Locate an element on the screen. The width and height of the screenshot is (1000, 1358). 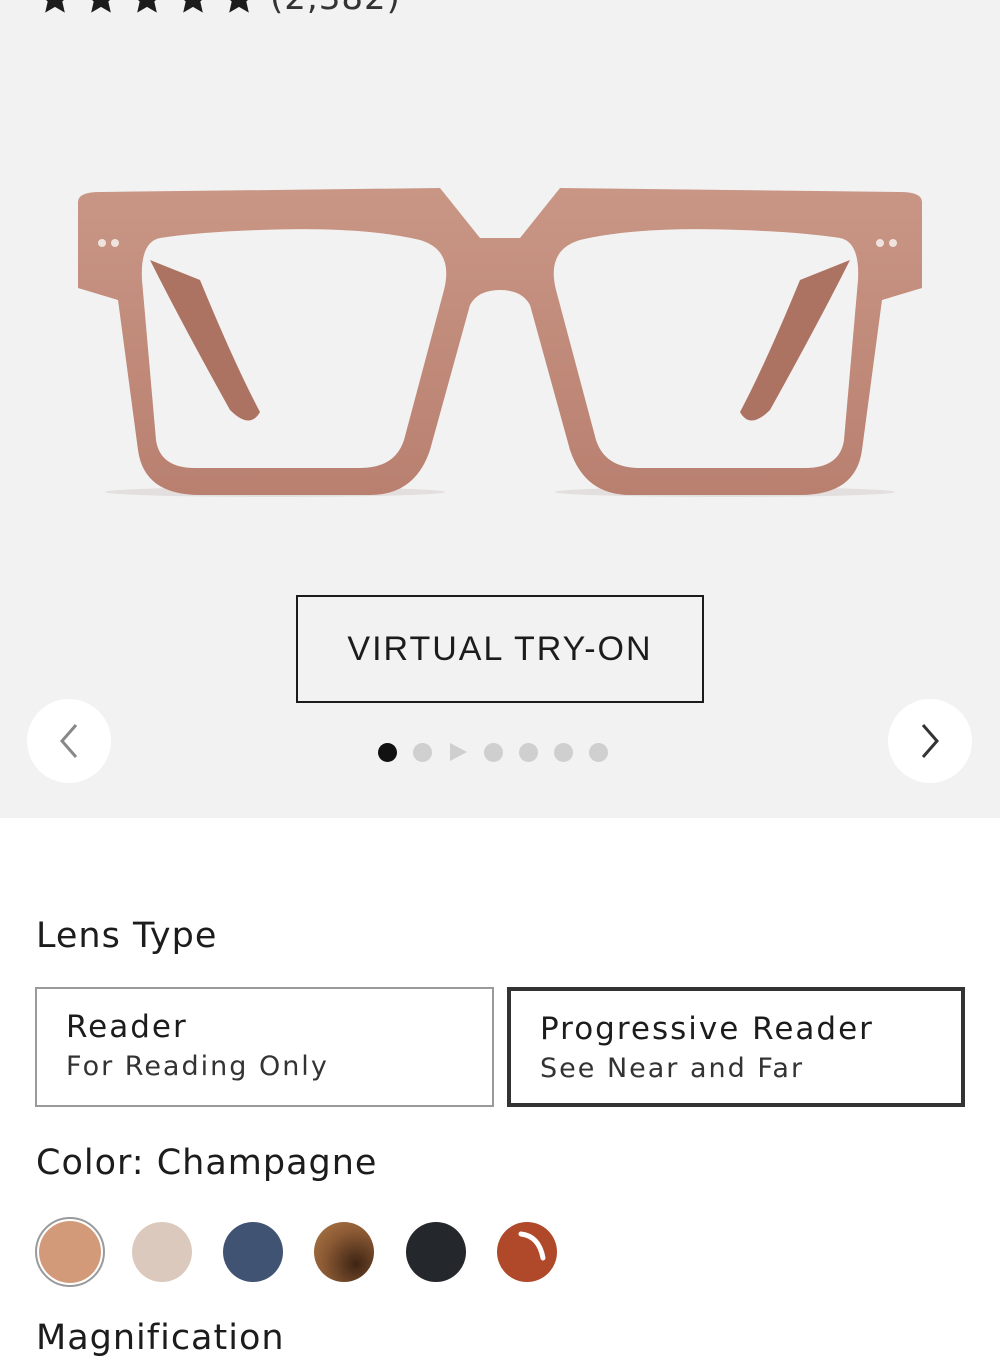
lens-option-name: Reader is located at coordinates (127, 1027).